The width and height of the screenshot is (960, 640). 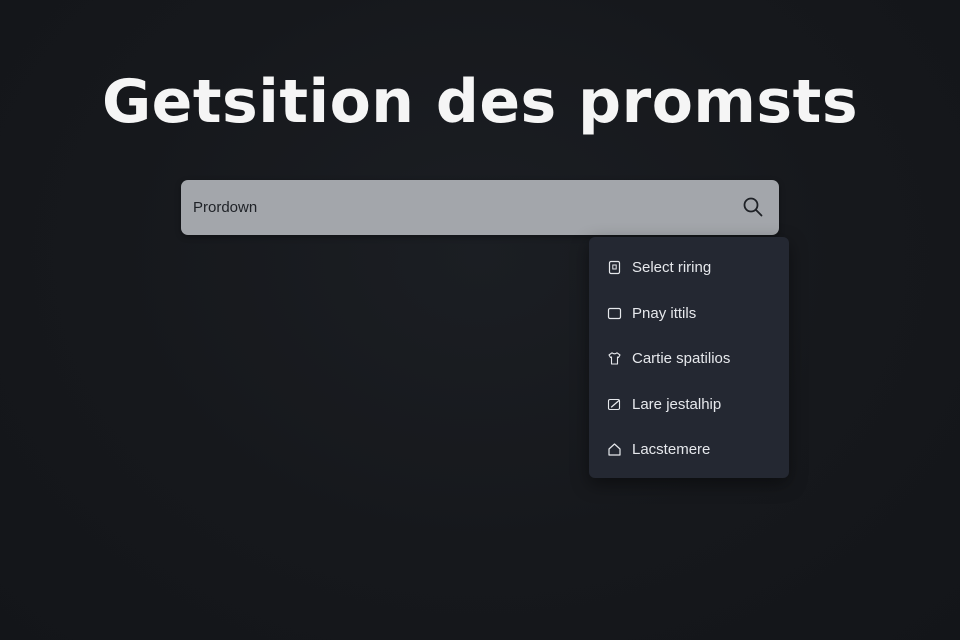 I want to click on dropdown-item-pnay-ittils: Pnay ittils, so click(x=689, y=314).